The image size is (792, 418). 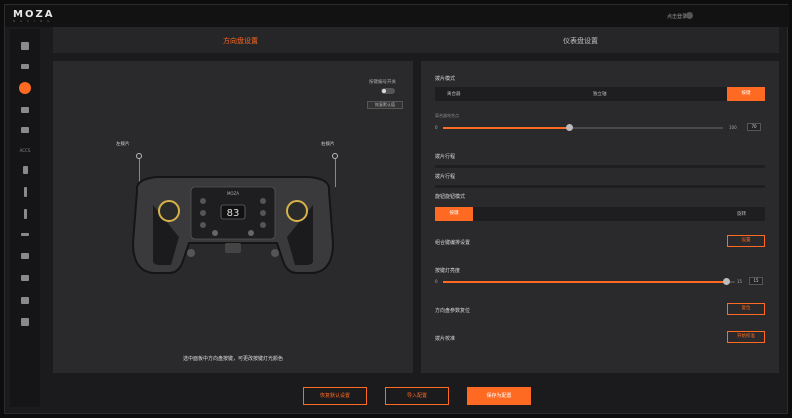 What do you see at coordinates (25, 300) in the screenshot?
I see `stand-icon` at bounding box center [25, 300].